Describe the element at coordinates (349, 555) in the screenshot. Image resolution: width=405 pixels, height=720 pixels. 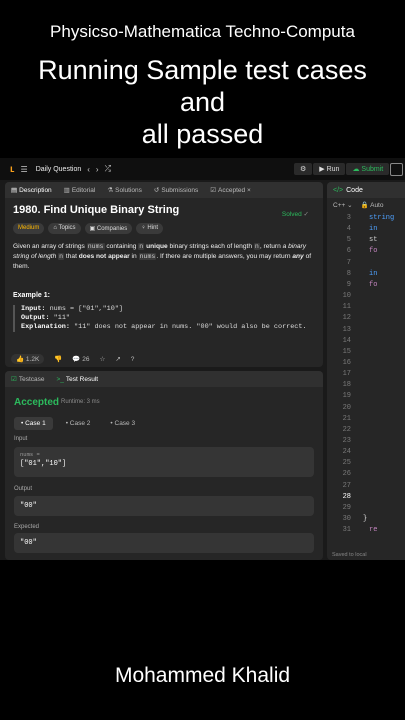
I see `saved-status: Saved to local` at that location.